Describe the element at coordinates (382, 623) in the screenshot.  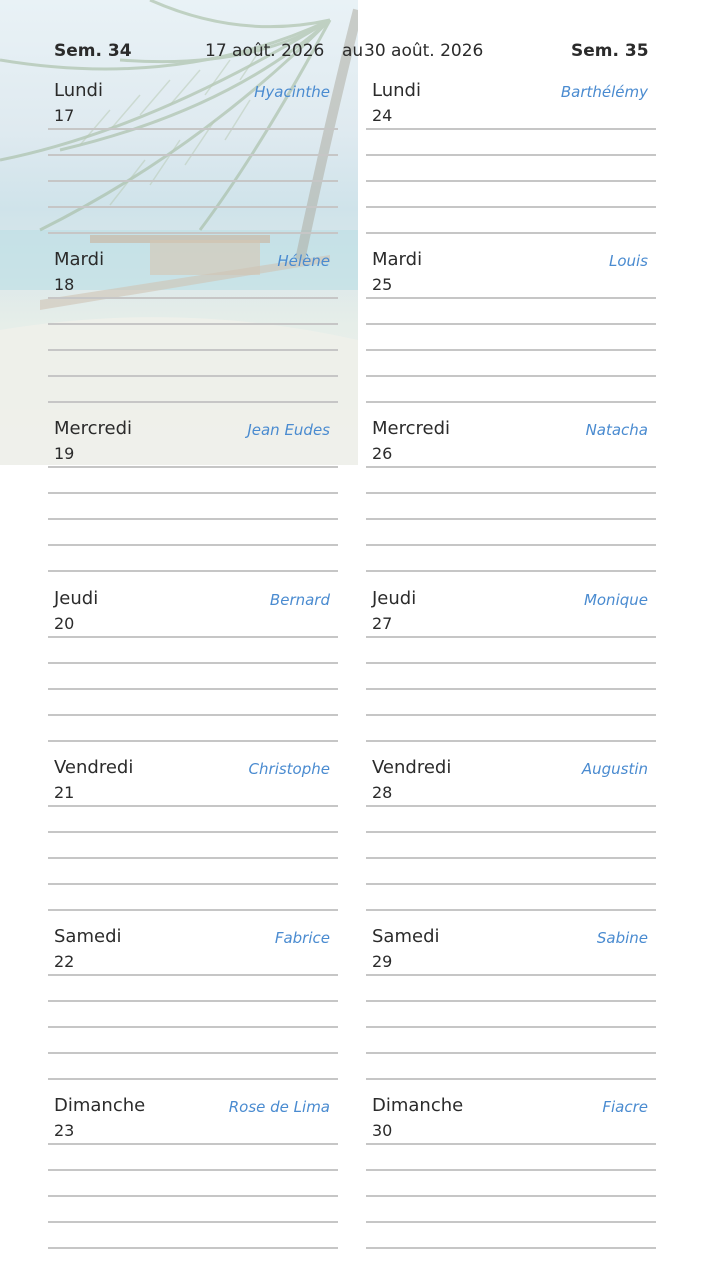
I see `day-number: 27` at that location.